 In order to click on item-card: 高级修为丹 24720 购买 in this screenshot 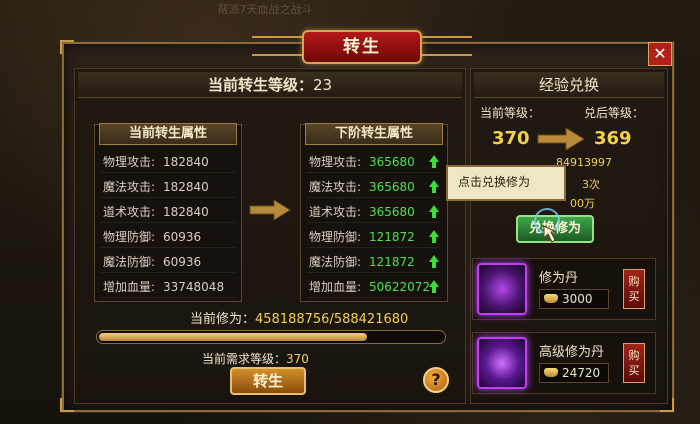, I will do `click(564, 363)`.